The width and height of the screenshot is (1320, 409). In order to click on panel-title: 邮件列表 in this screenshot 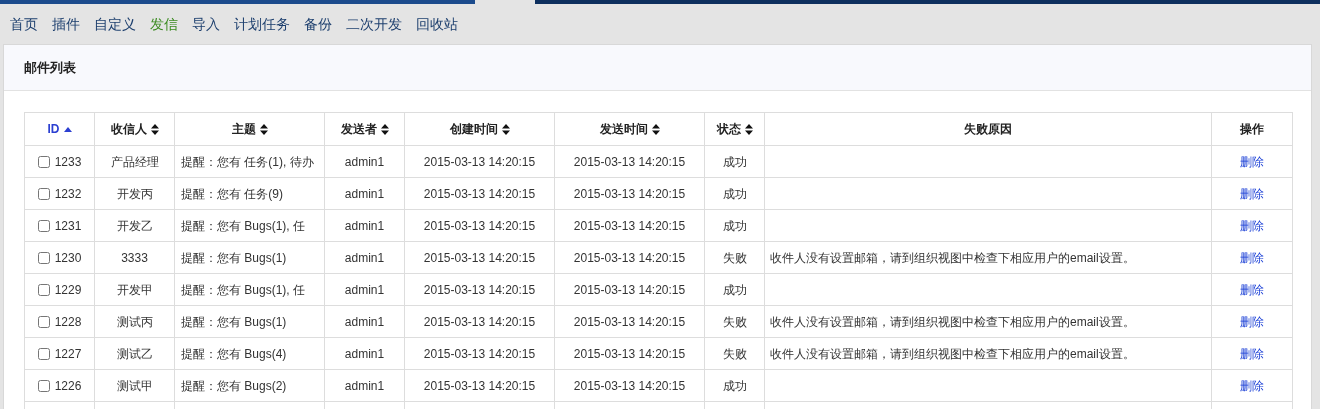, I will do `click(50, 67)`.